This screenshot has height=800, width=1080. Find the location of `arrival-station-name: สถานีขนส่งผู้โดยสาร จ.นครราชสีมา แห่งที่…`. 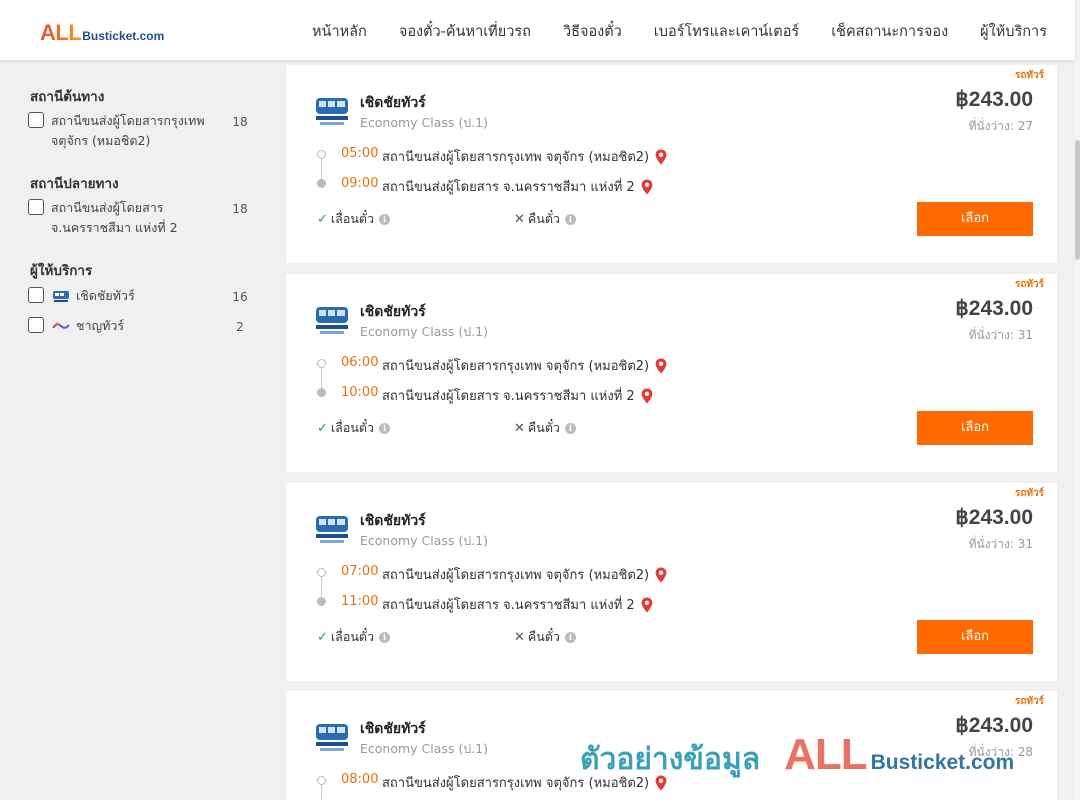

arrival-station-name: สถานีขนส่งผู้โดยสาร จ.นครราชสีมา แห่งที่… is located at coordinates (508, 605).